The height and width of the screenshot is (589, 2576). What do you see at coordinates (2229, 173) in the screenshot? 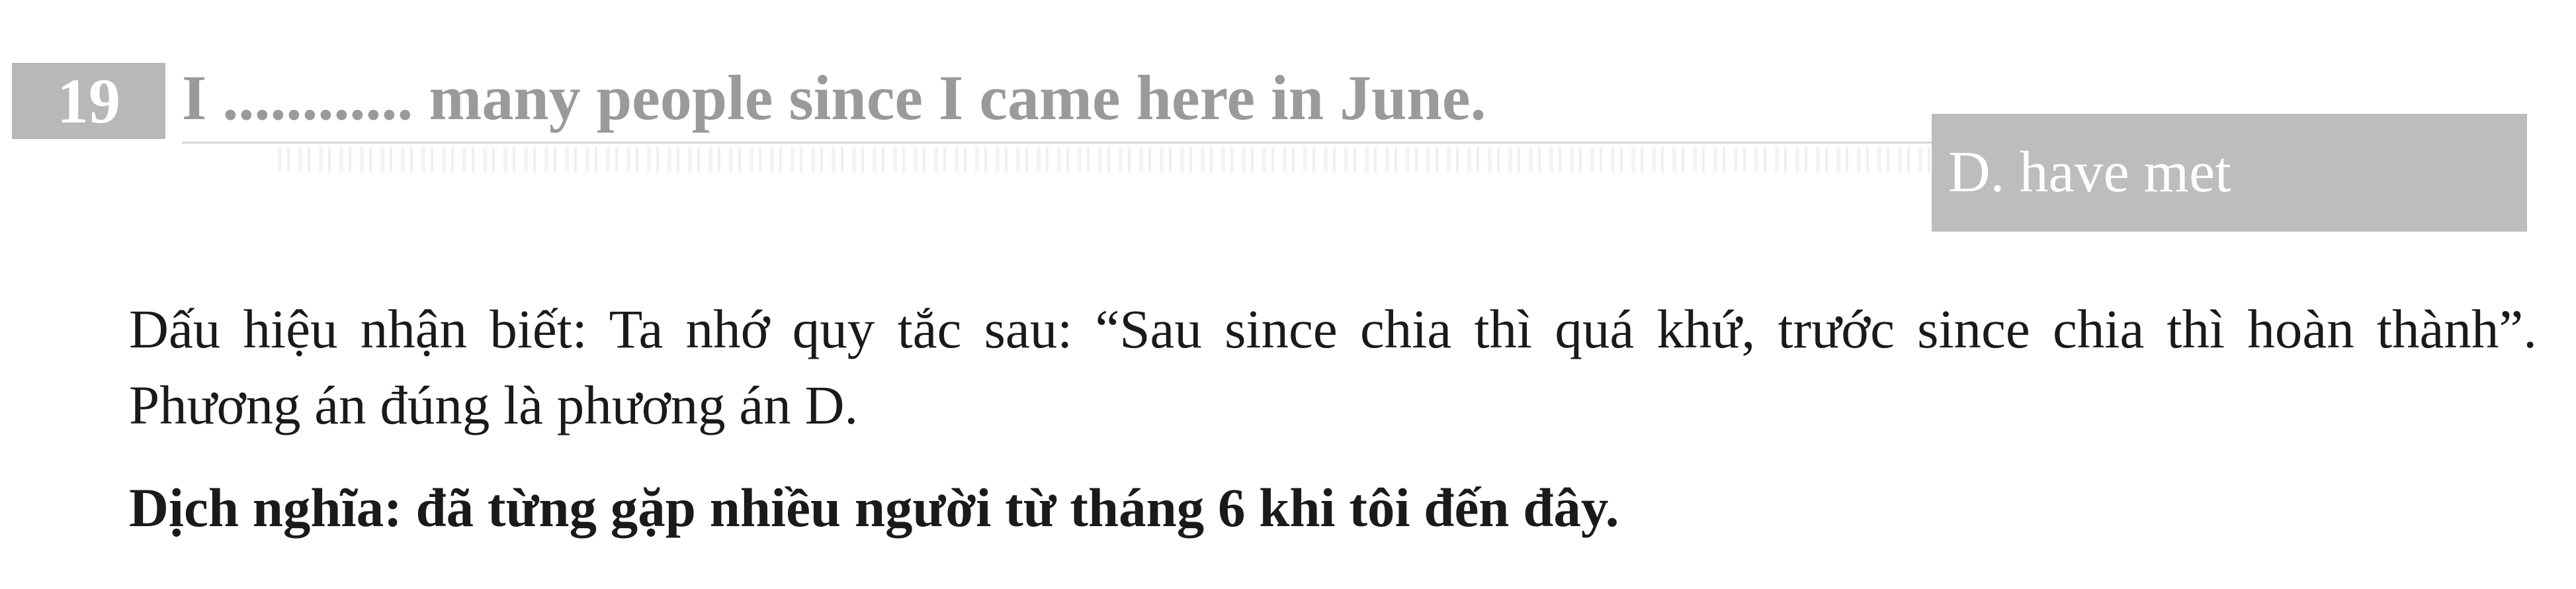
I see `answer-box: D. have met` at bounding box center [2229, 173].